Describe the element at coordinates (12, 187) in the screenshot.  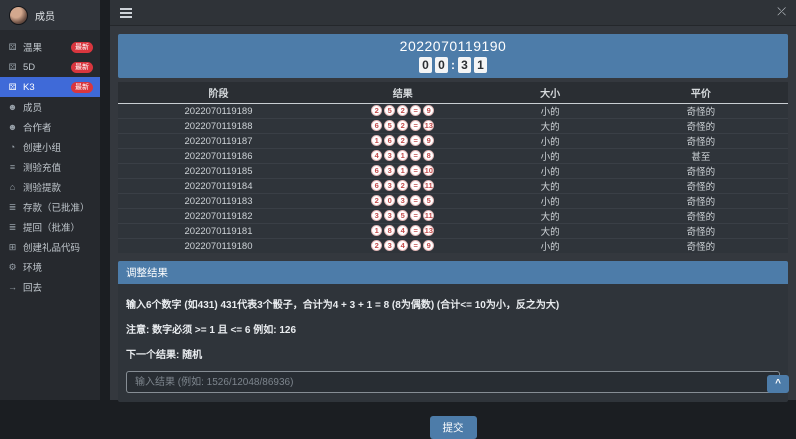
I see `bank-icon: ⌂` at that location.